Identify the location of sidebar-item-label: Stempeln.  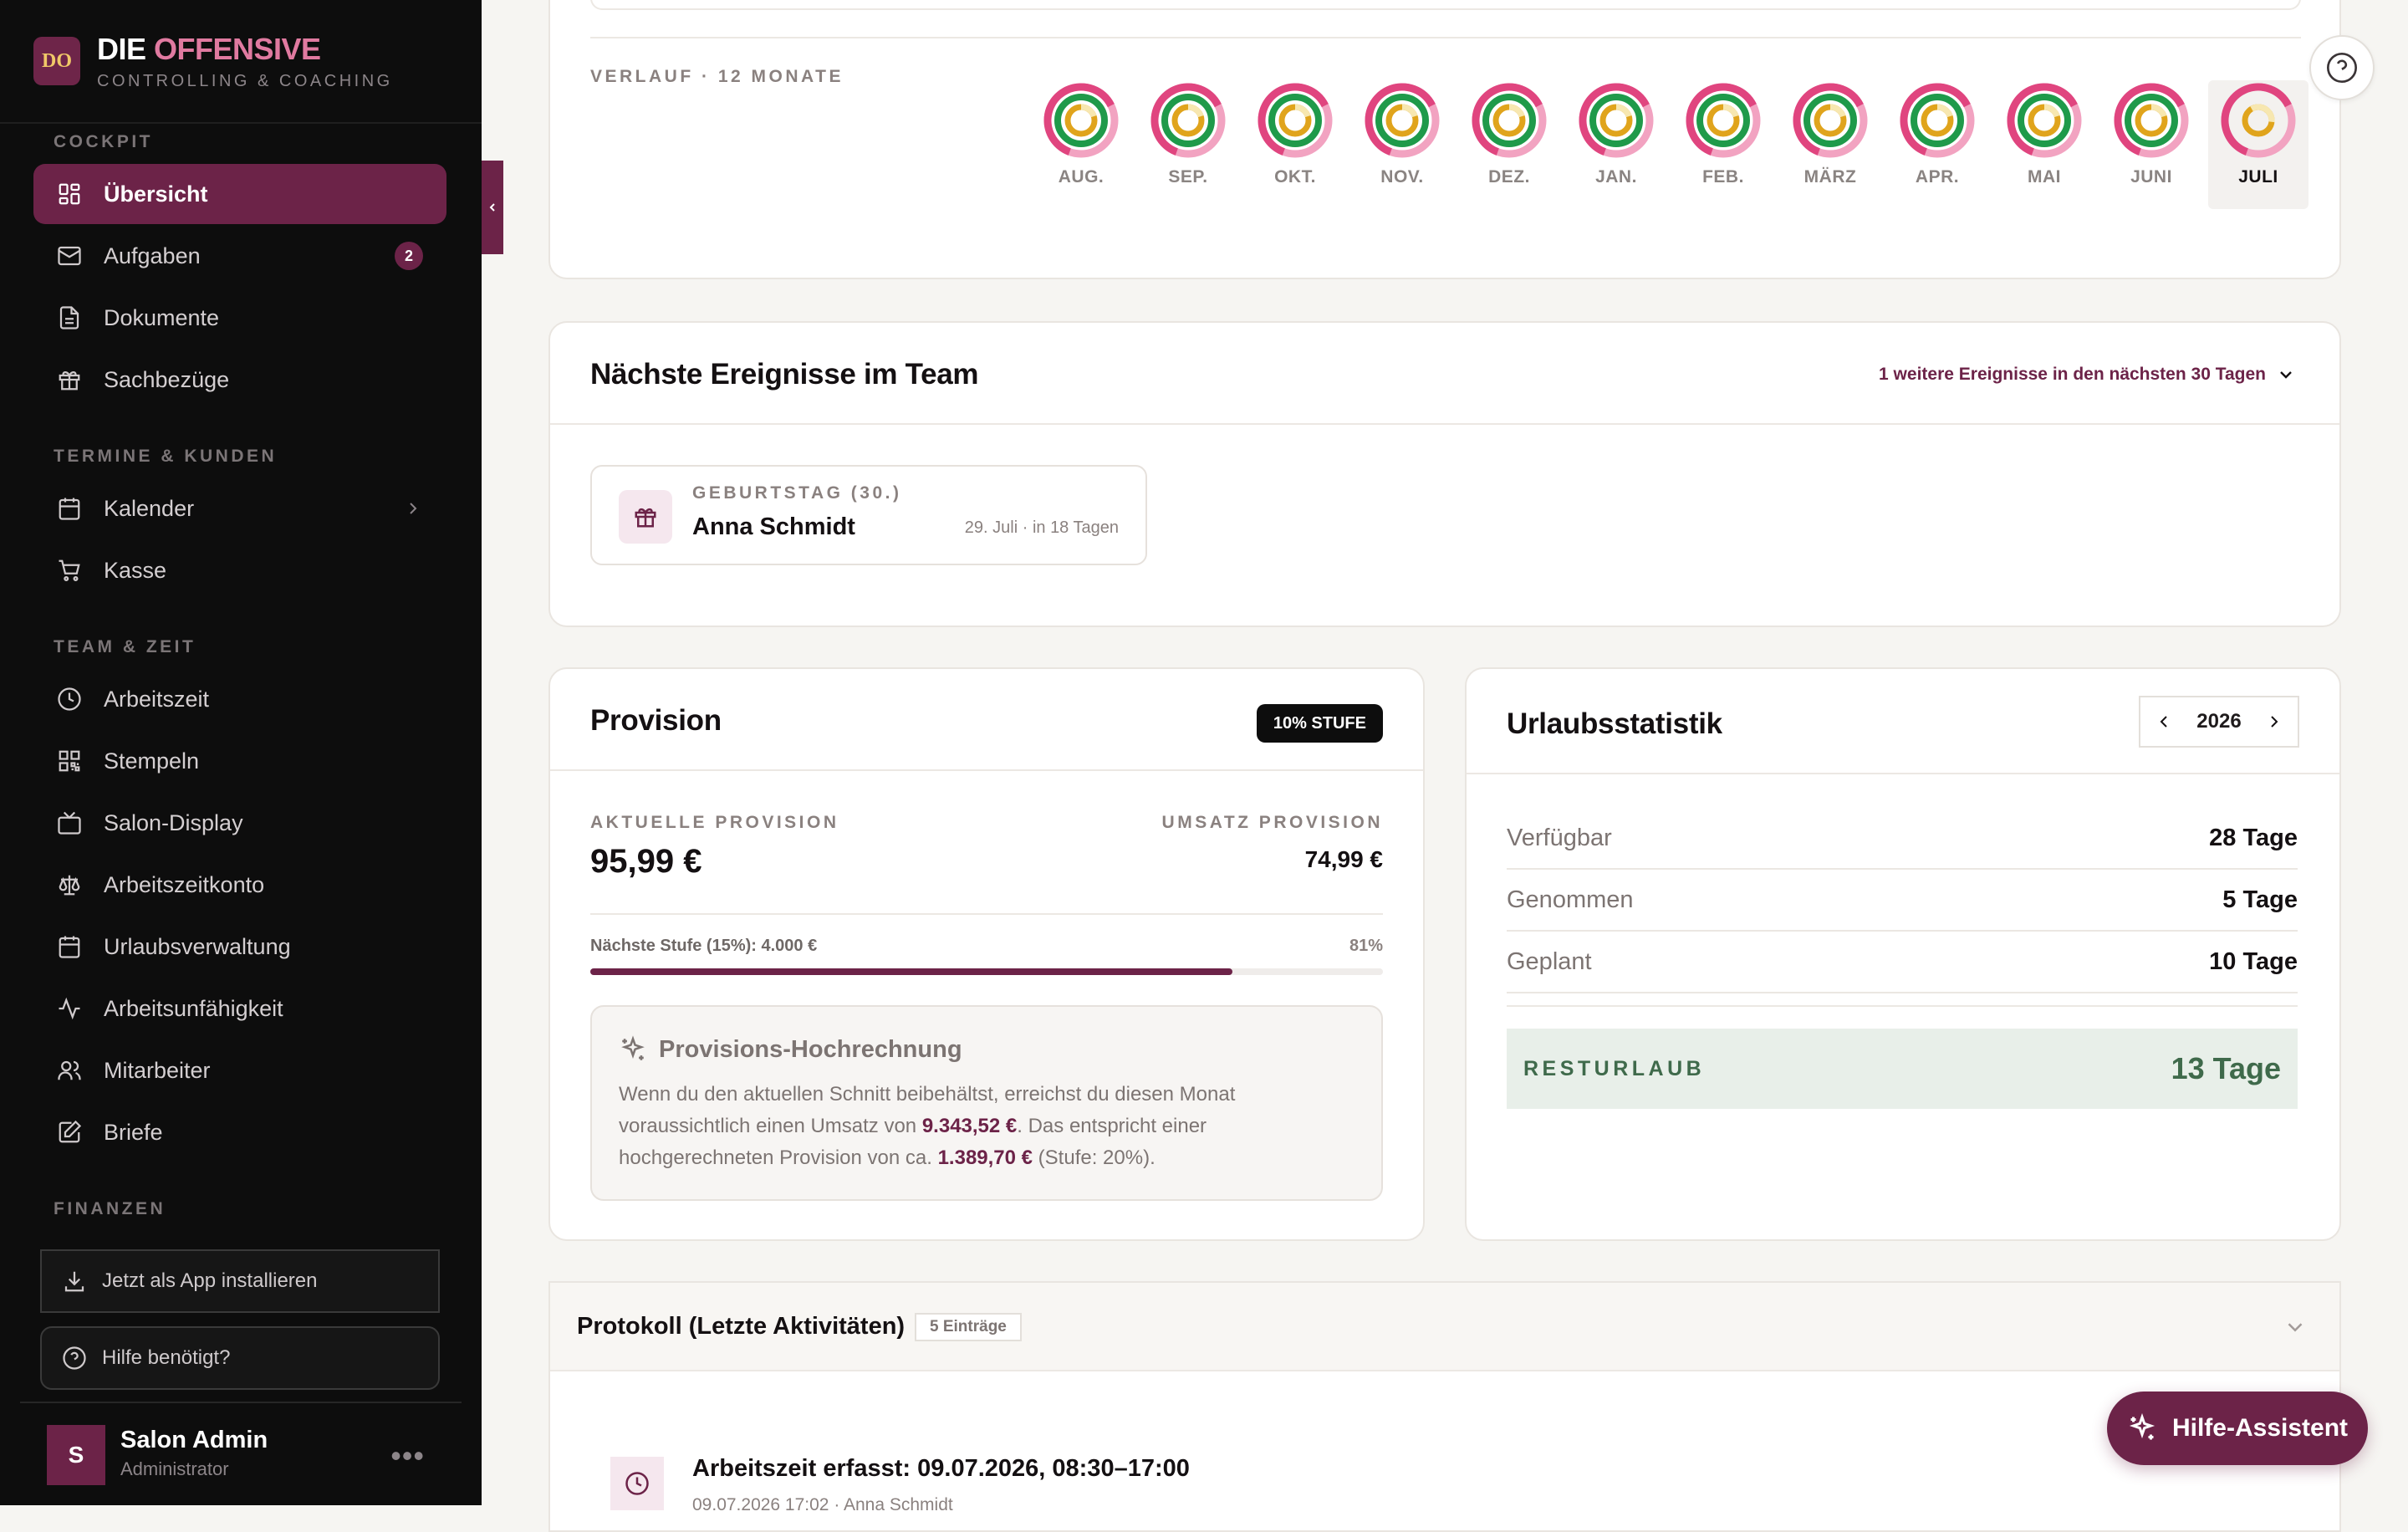
(152, 761).